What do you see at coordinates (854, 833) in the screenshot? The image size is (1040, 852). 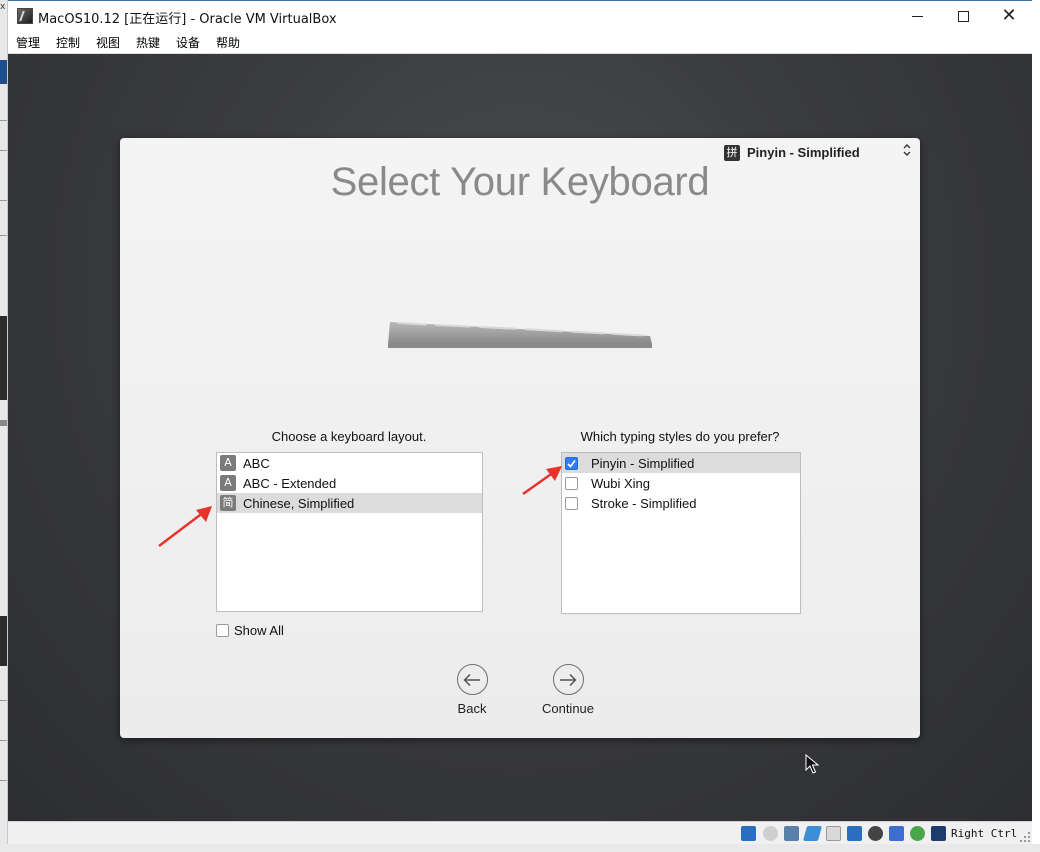 I see `display-icon` at bounding box center [854, 833].